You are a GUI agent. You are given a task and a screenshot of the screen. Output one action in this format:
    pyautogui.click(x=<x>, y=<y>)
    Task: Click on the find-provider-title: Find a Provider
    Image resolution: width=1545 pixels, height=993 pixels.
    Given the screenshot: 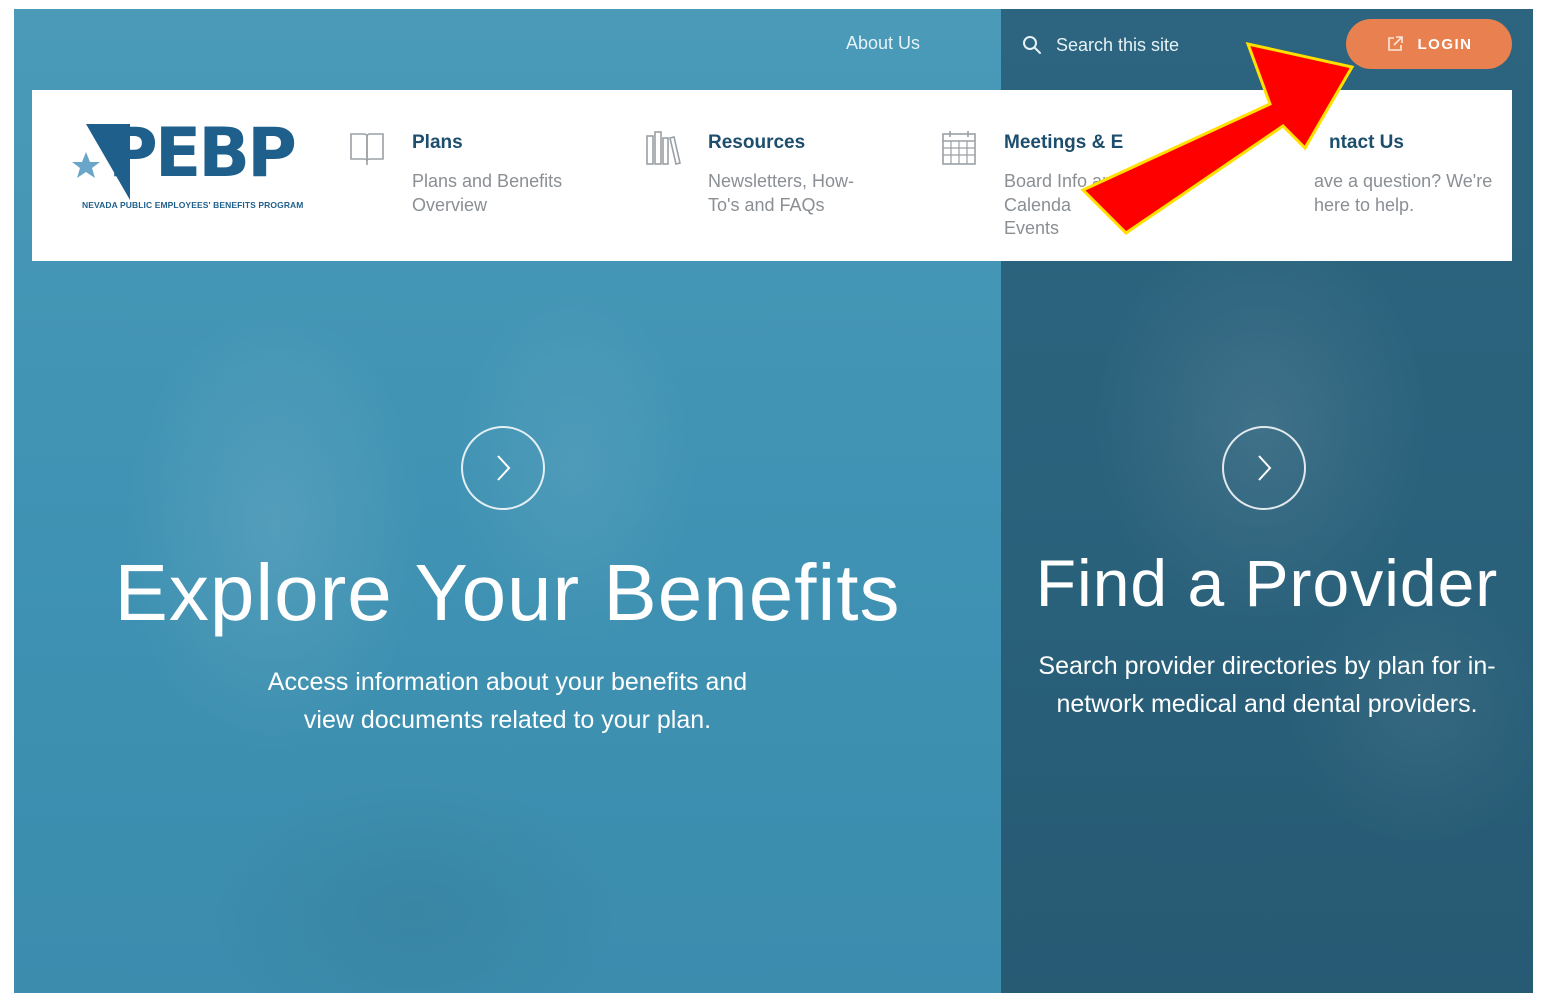 What is the action you would take?
    pyautogui.click(x=1267, y=583)
    